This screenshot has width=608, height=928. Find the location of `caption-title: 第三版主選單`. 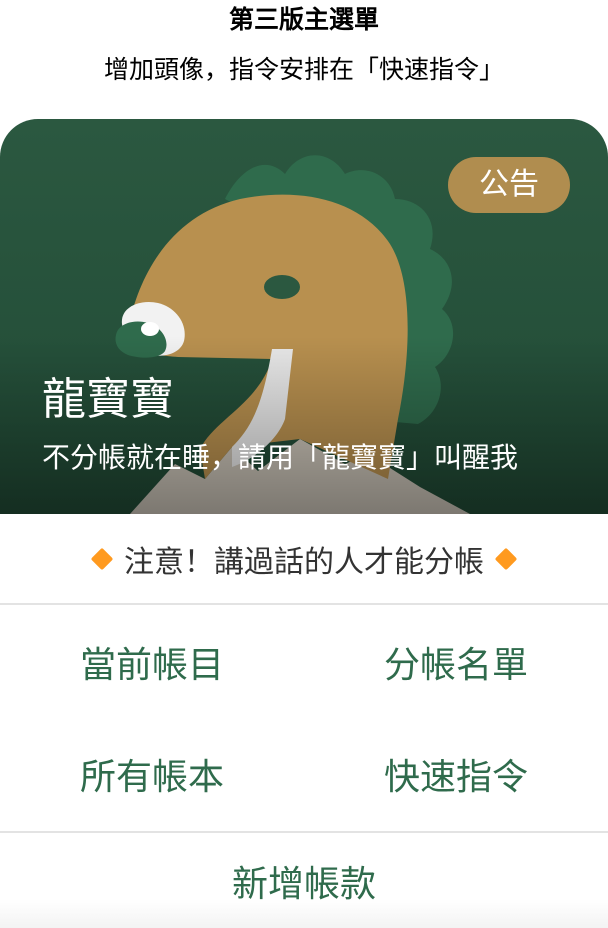

caption-title: 第三版主選單 is located at coordinates (303, 19).